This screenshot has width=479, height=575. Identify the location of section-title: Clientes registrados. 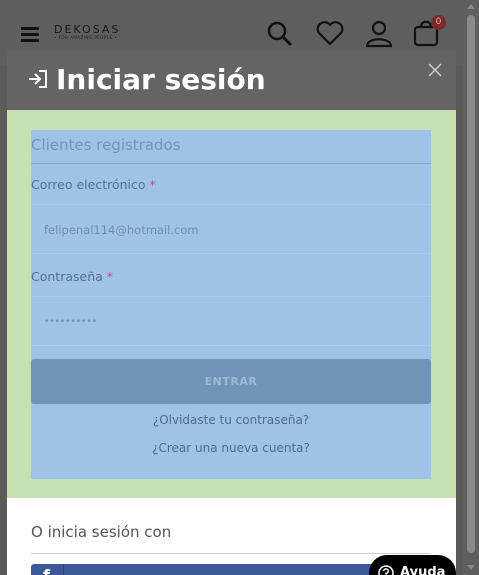
(106, 145).